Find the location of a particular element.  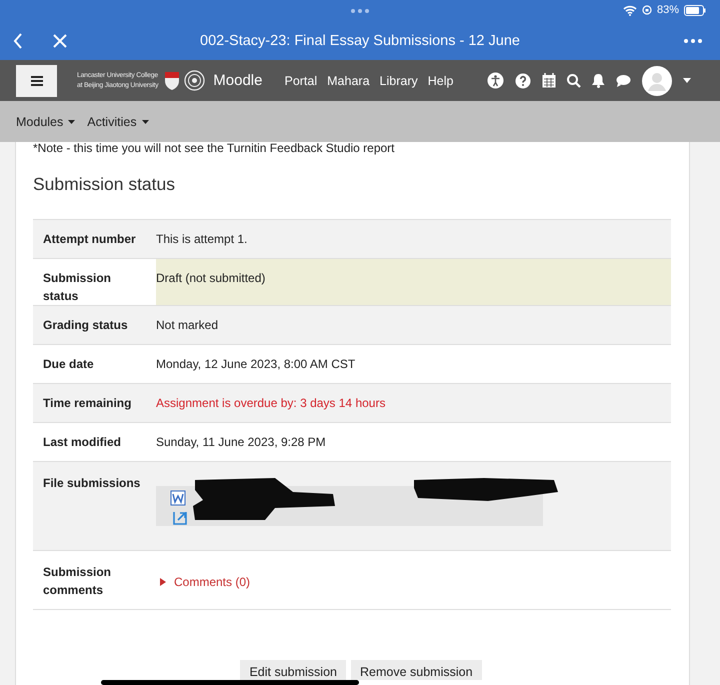

table-header-cell: Attempt number is located at coordinates (94, 239).